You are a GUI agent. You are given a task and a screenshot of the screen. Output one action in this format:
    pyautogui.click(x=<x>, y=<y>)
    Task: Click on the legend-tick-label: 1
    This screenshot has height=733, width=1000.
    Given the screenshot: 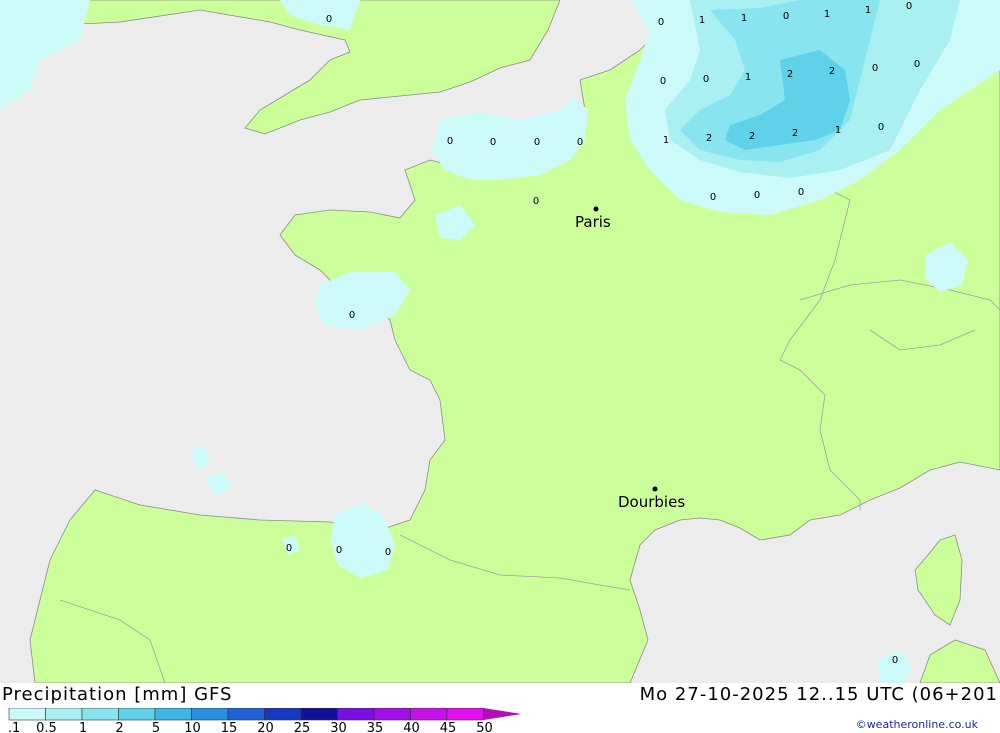 What is the action you would take?
    pyautogui.click(x=83, y=727)
    